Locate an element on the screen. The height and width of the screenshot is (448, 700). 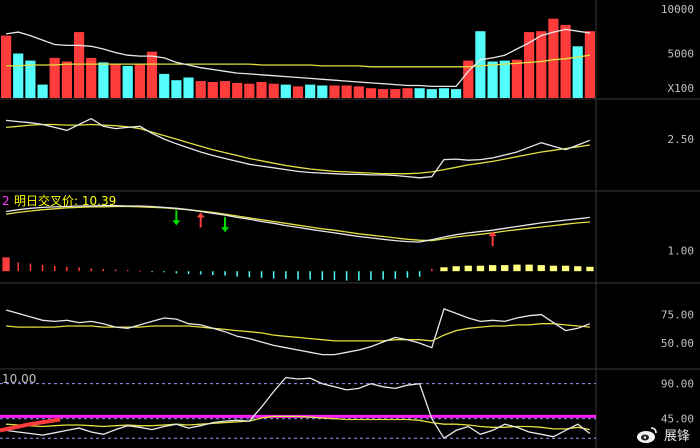
indicator3-caption-prefix: 2 is located at coordinates (6, 201).